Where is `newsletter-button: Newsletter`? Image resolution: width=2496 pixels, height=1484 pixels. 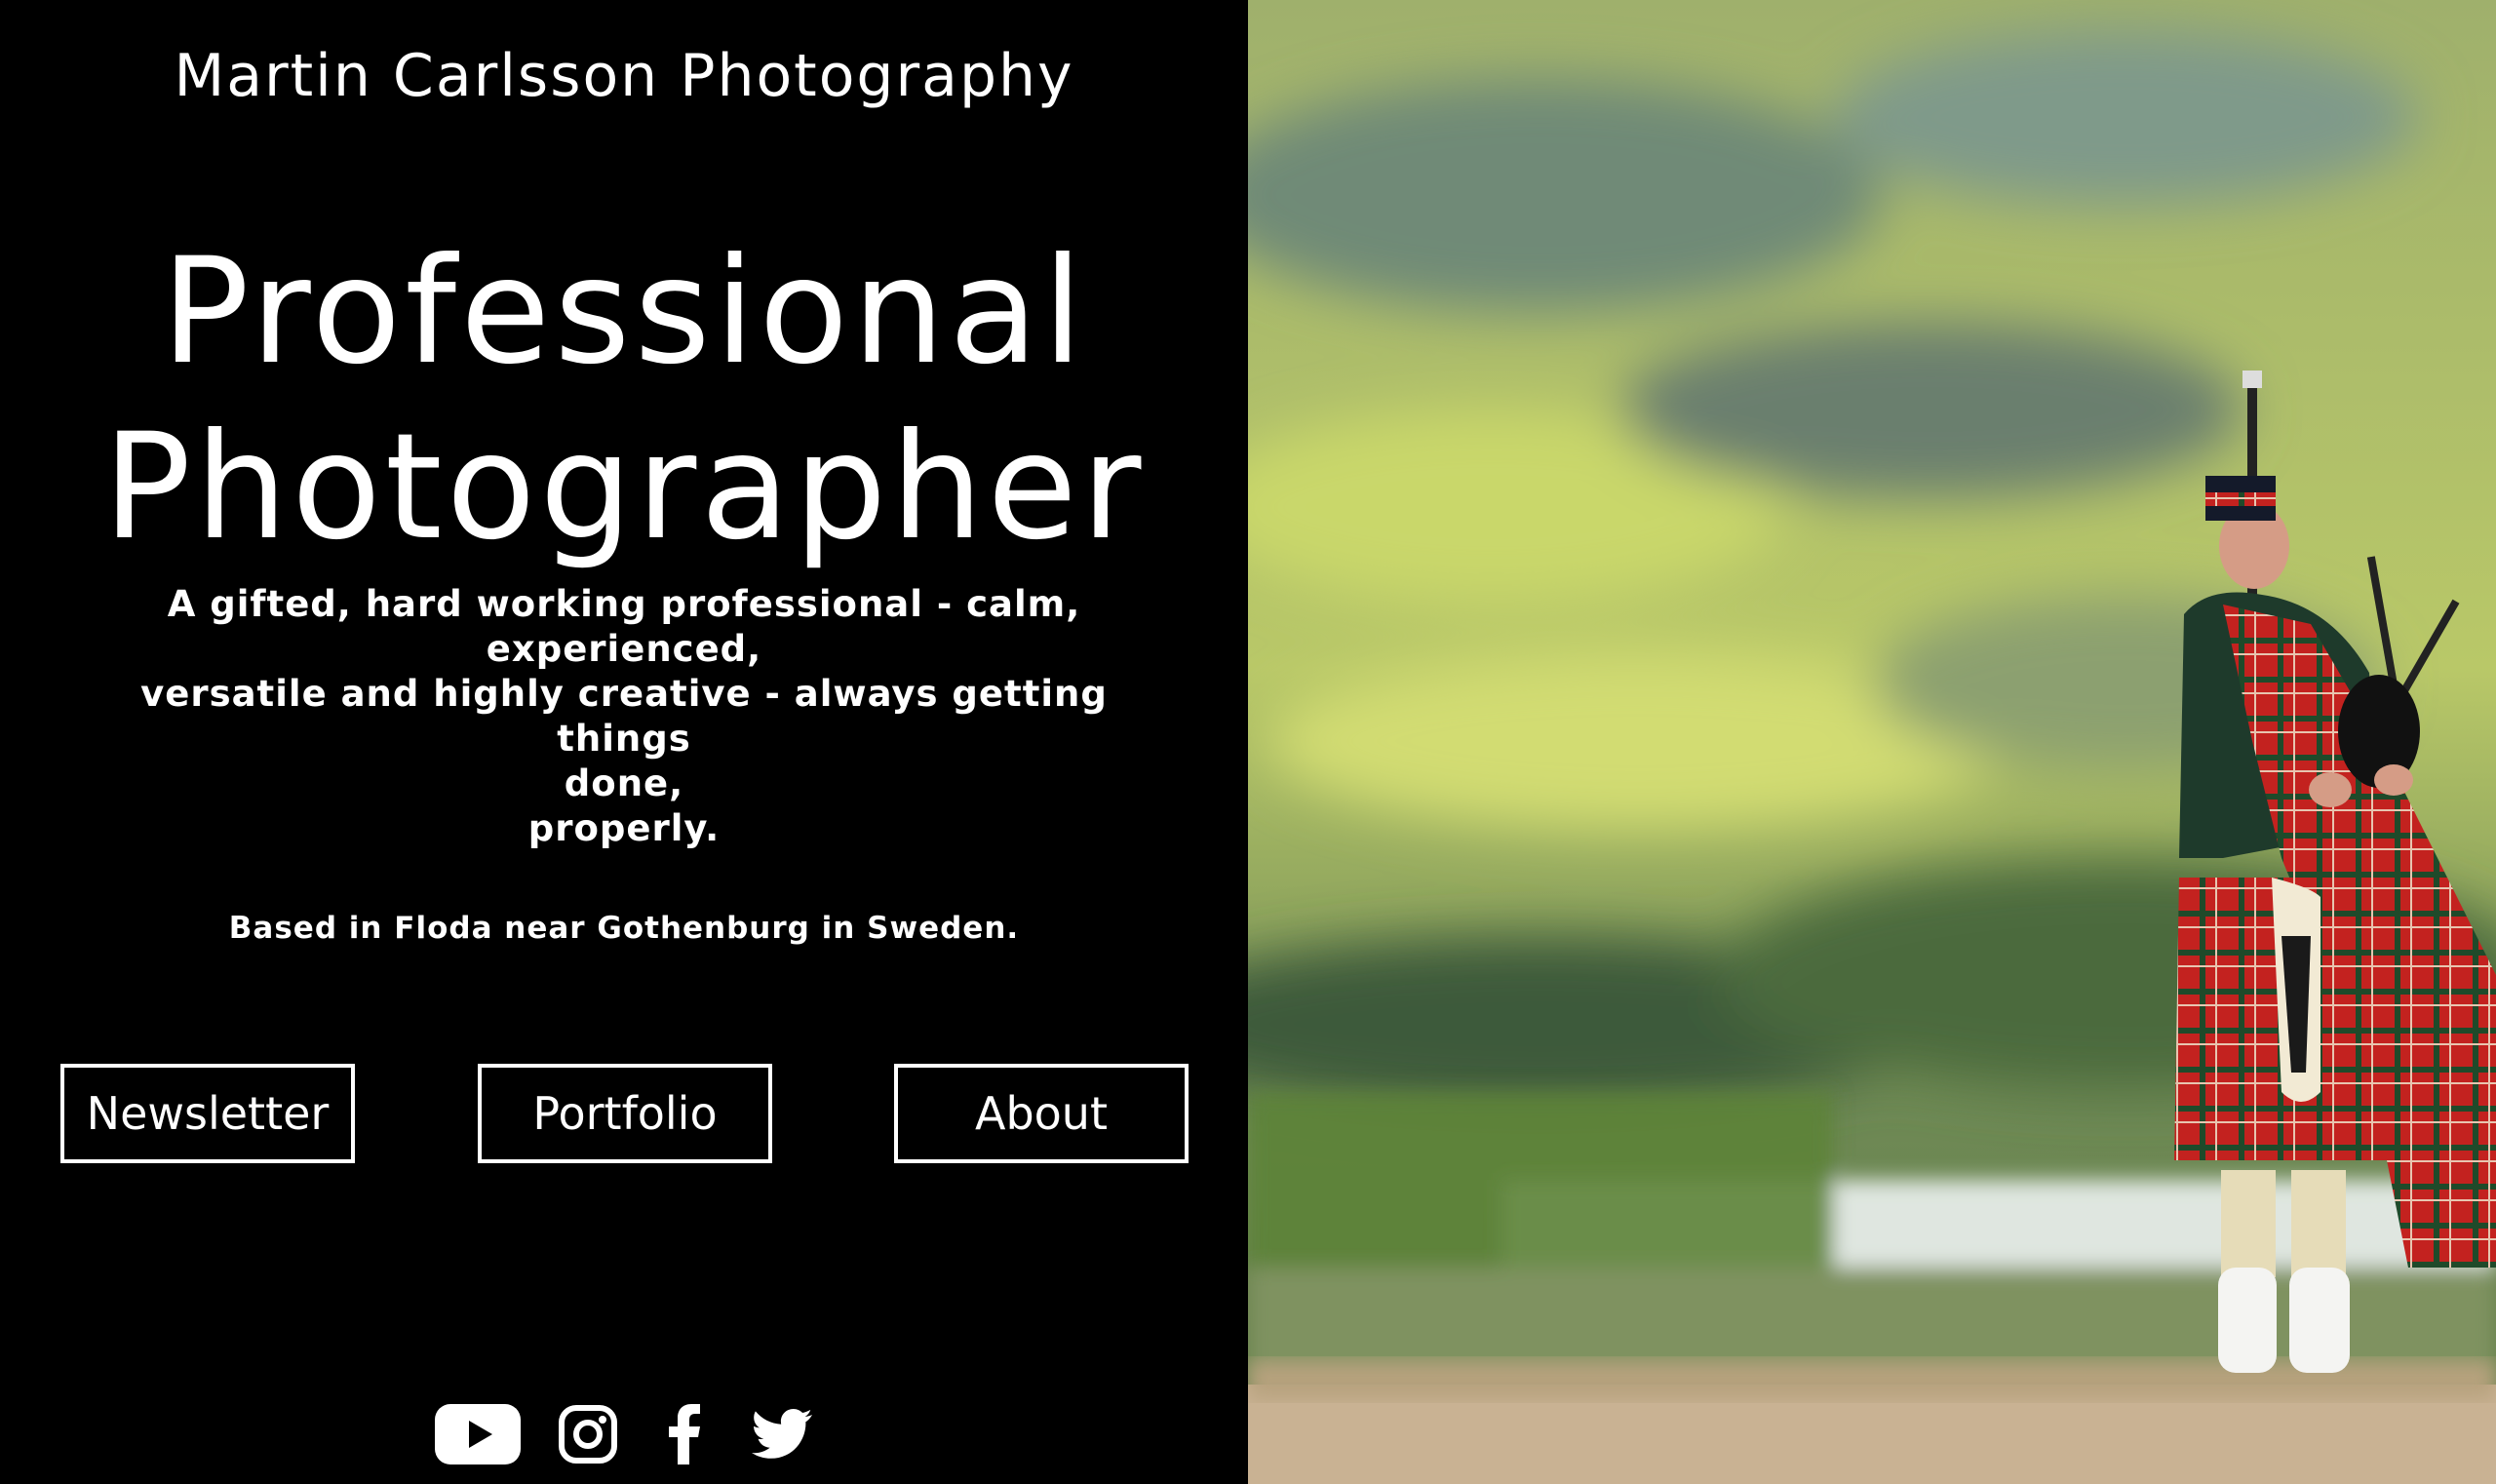
newsletter-button: Newsletter is located at coordinates (207, 1113).